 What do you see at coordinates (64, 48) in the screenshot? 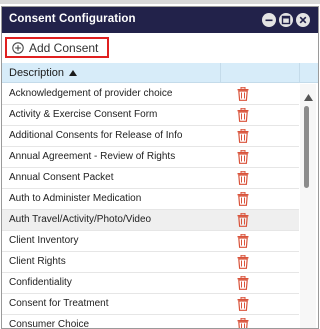
I see `add-consent-label: Add Consent` at bounding box center [64, 48].